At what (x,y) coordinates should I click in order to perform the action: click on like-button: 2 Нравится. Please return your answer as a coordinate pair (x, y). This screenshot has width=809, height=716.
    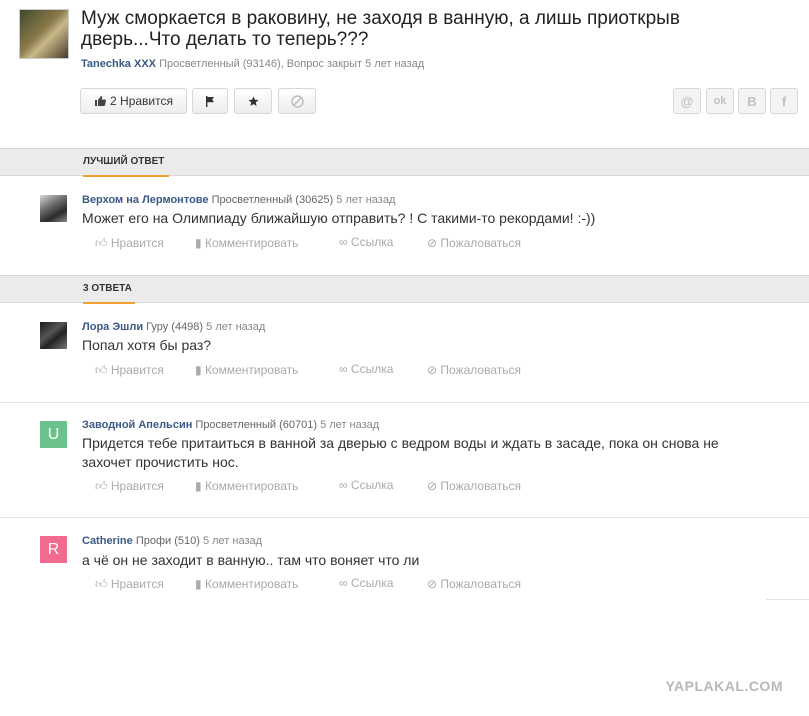
    Looking at the image, I should click on (133, 101).